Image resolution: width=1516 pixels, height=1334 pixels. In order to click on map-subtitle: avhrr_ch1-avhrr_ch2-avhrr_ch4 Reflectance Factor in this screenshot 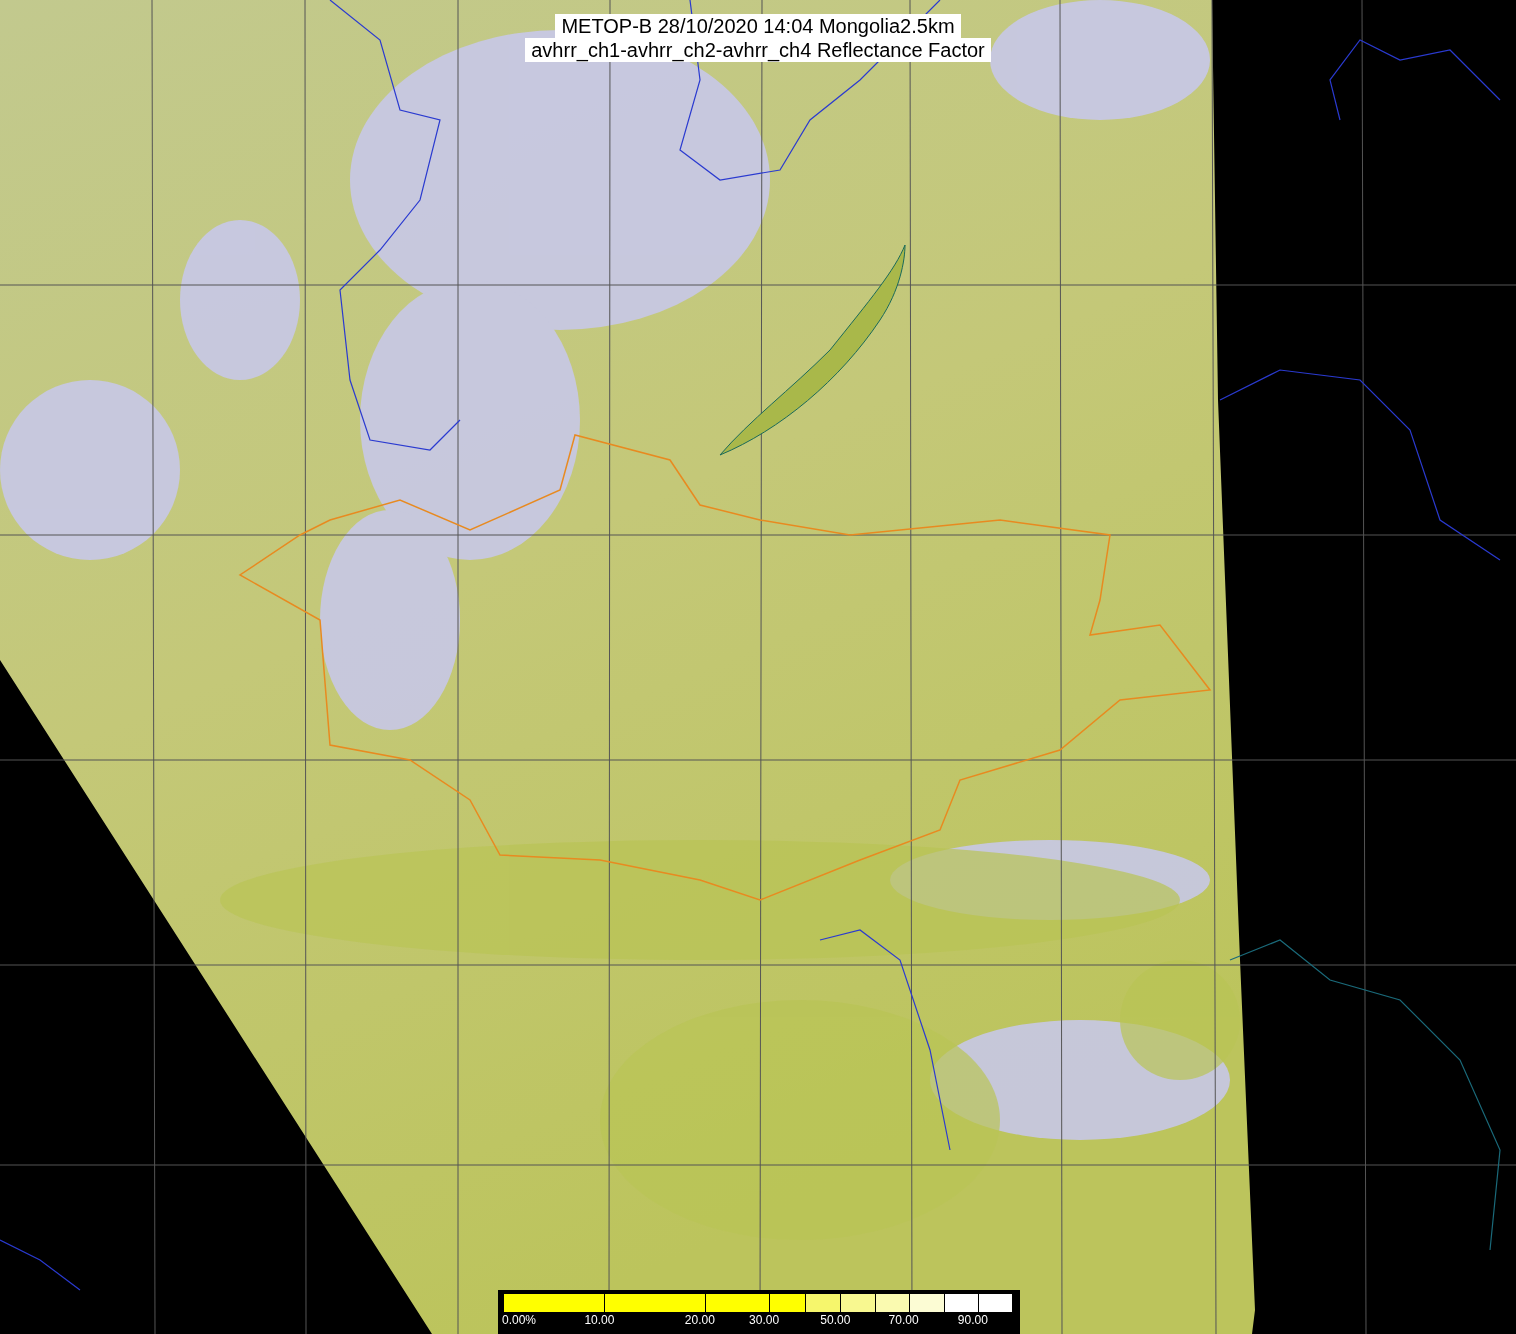, I will do `click(758, 50)`.